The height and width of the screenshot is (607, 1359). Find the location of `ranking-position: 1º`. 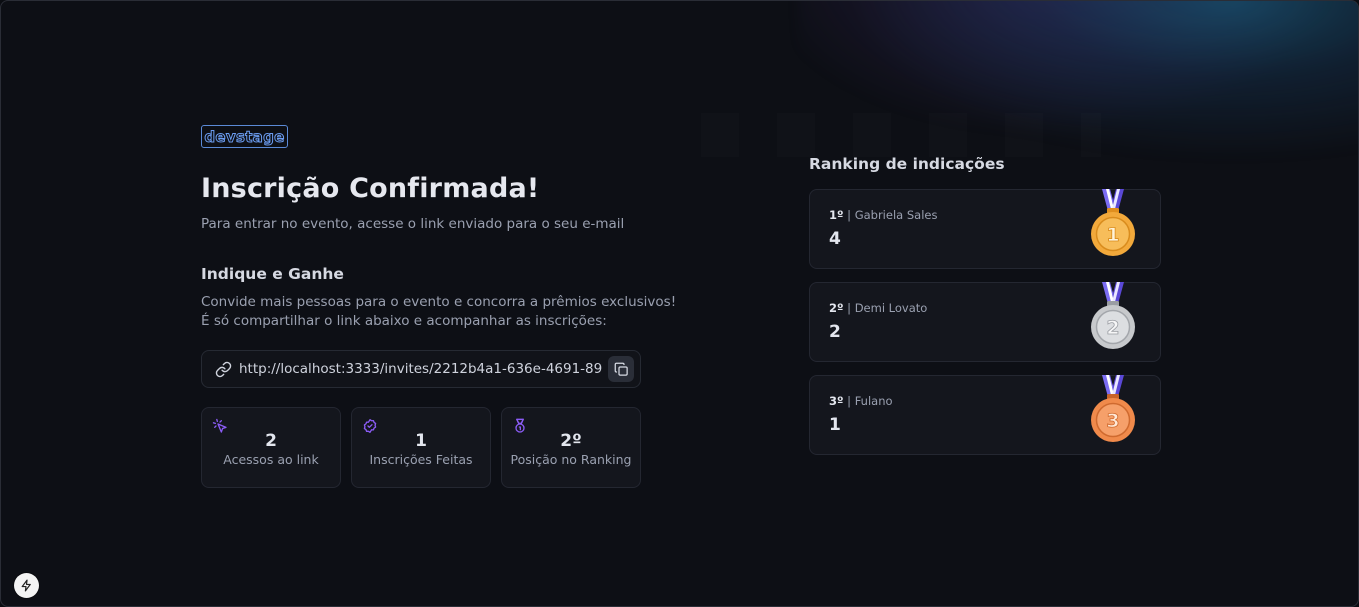

ranking-position: 1º is located at coordinates (836, 215).